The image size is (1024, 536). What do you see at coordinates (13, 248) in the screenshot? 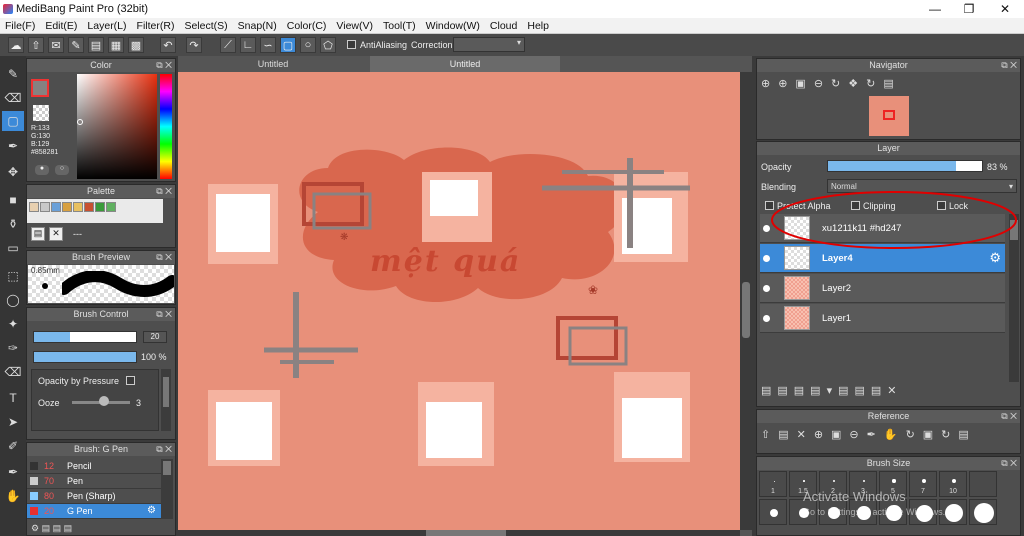
I see `gradient-tool-icon: ▭` at bounding box center [13, 248].